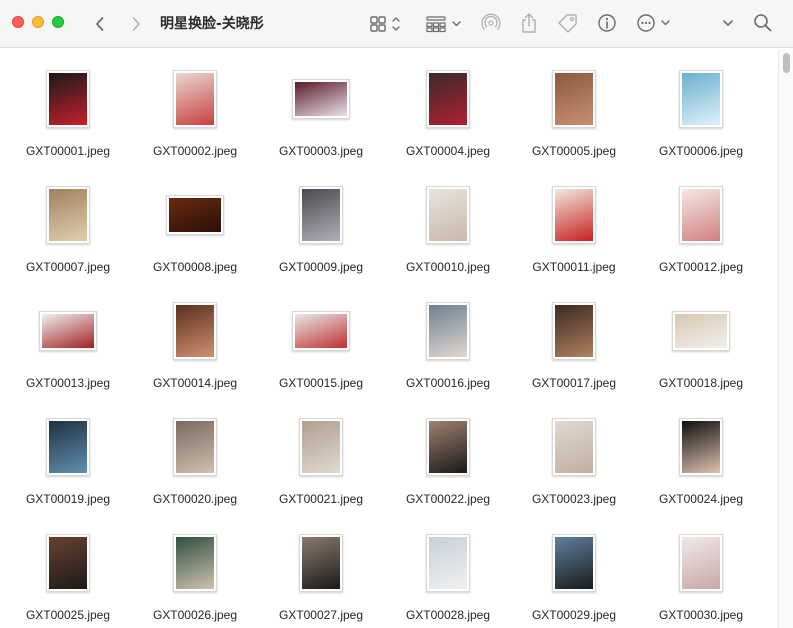  Describe the element at coordinates (763, 23) in the screenshot. I see `search-icon` at that location.